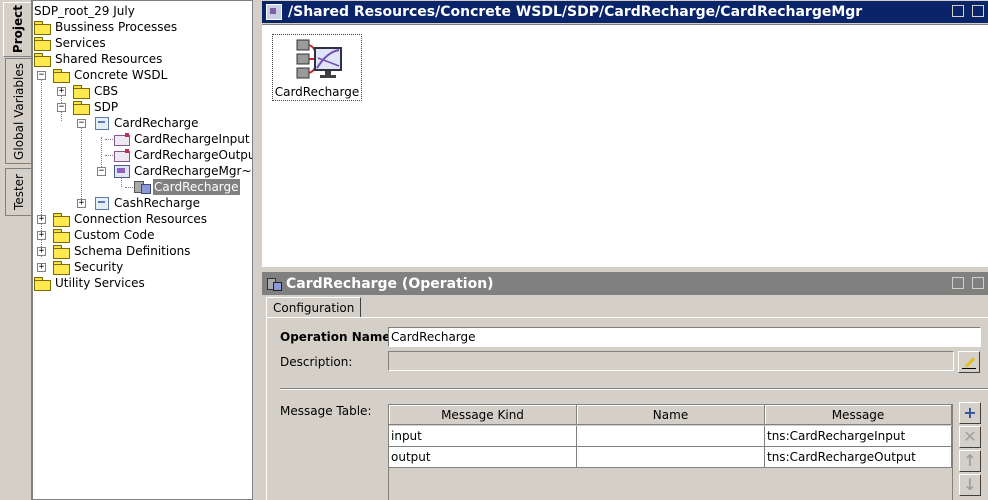  I want to click on tree-node-label: Concrete WSDL, so click(121, 75).